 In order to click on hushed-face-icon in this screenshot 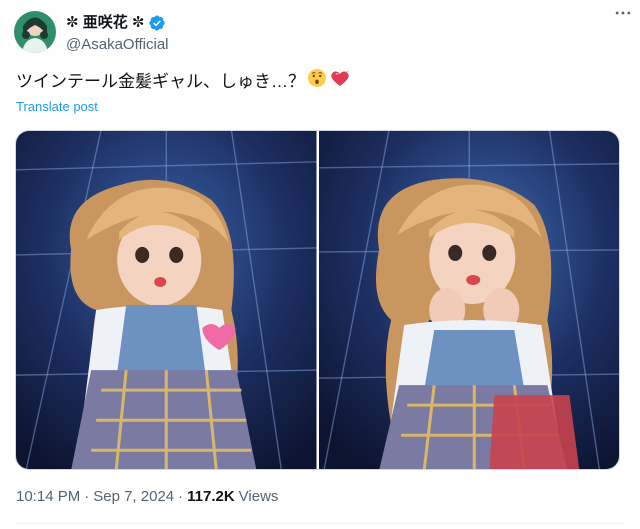, I will do `click(317, 81)`.